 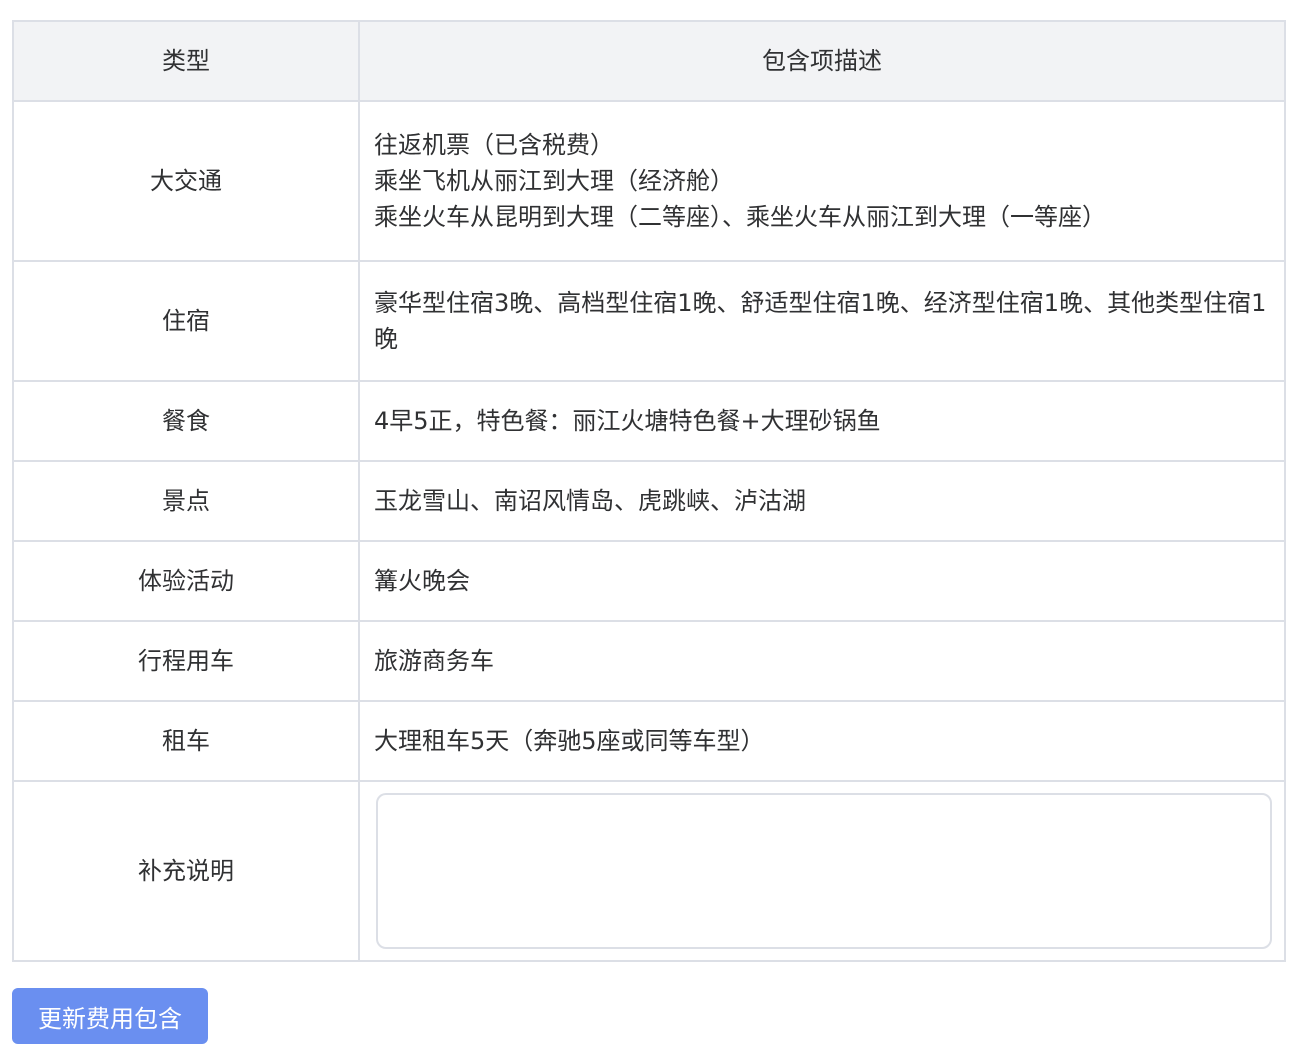 I want to click on note-textarea, so click(x=824, y=871).